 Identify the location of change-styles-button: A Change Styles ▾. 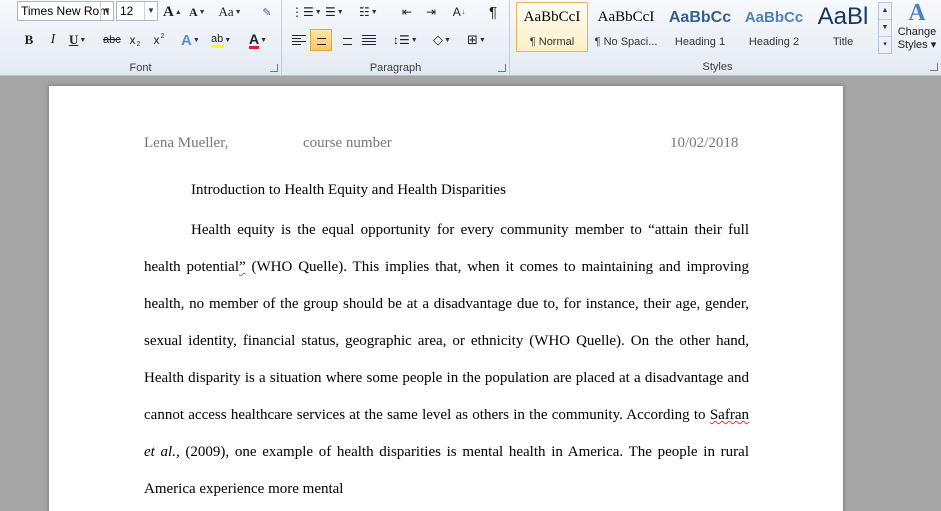
(917, 29).